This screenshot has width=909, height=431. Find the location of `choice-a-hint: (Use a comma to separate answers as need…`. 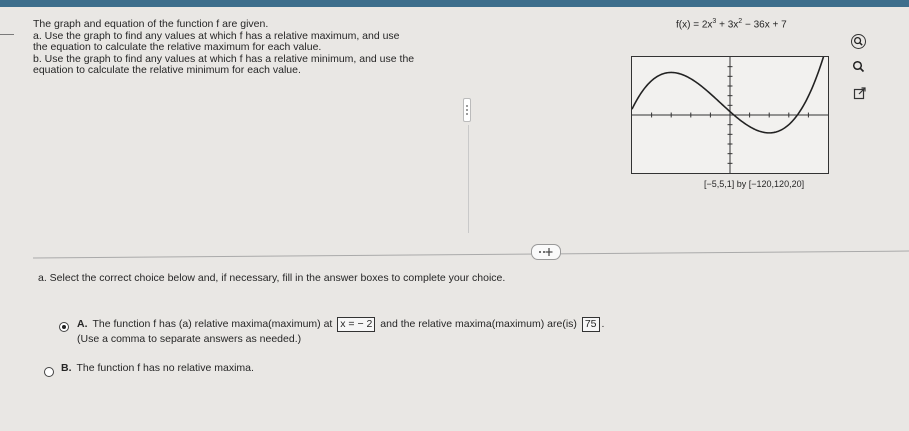

choice-a-hint: (Use a comma to separate answers as need… is located at coordinates (189, 339).